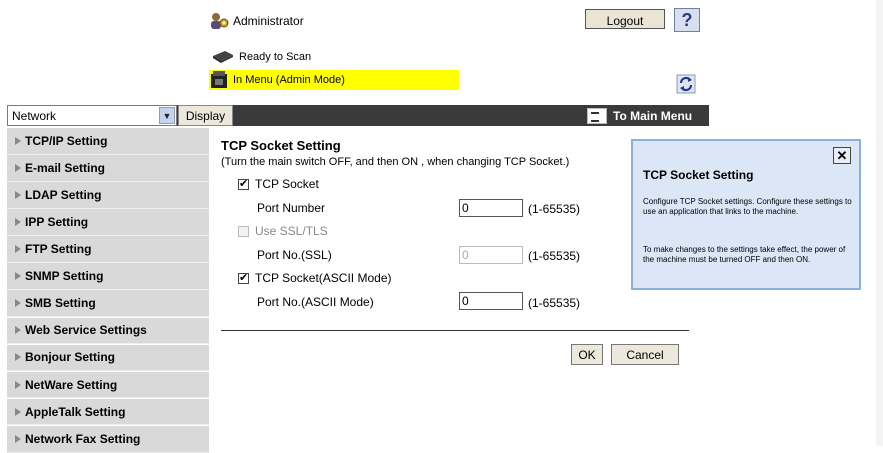 The width and height of the screenshot is (883, 453). What do you see at coordinates (842, 155) in the screenshot?
I see `close-icon: ✕` at bounding box center [842, 155].